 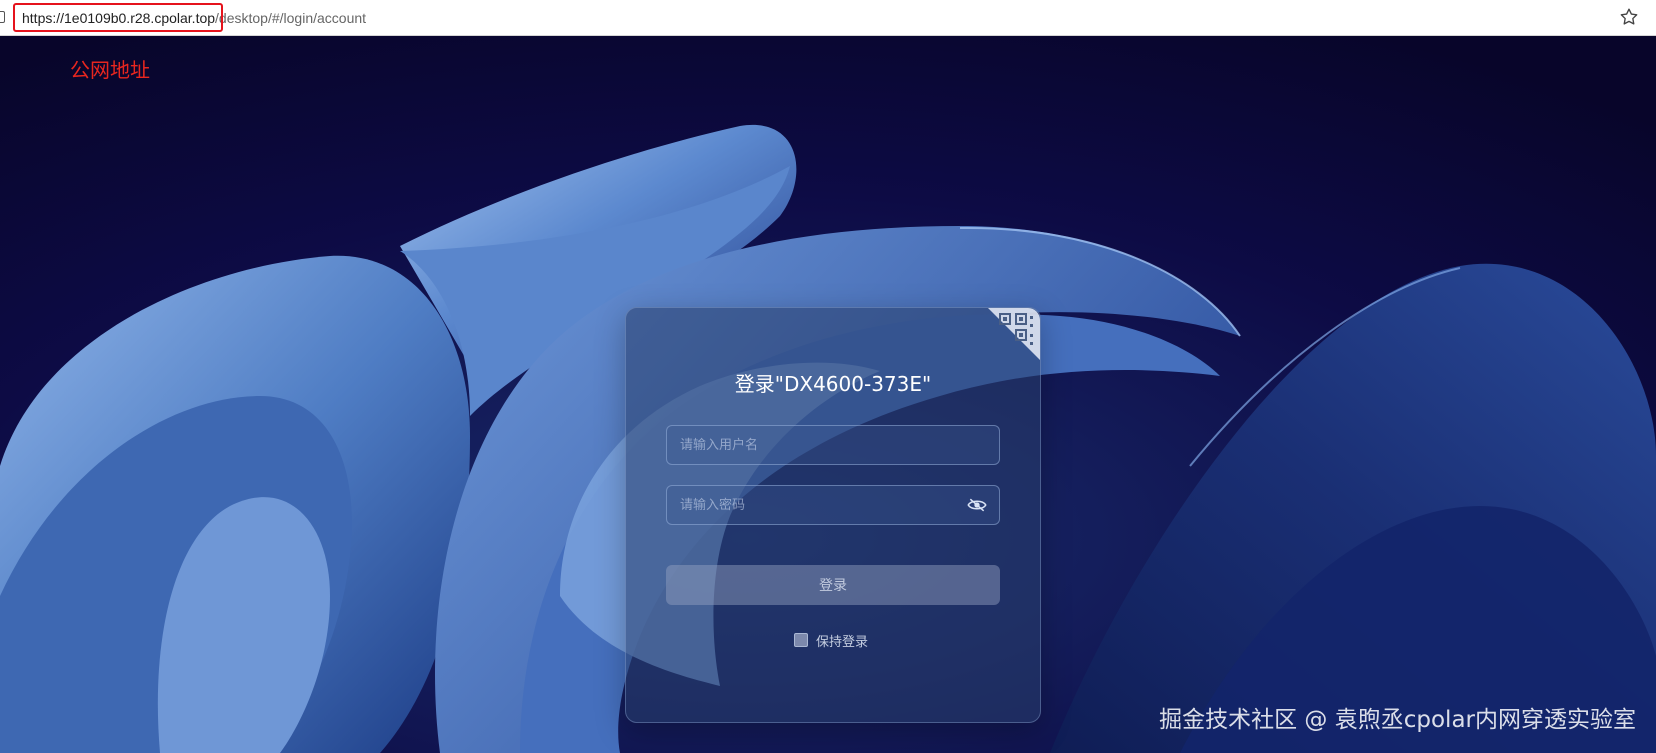 I want to click on qr-code-icon, so click(x=1014, y=334).